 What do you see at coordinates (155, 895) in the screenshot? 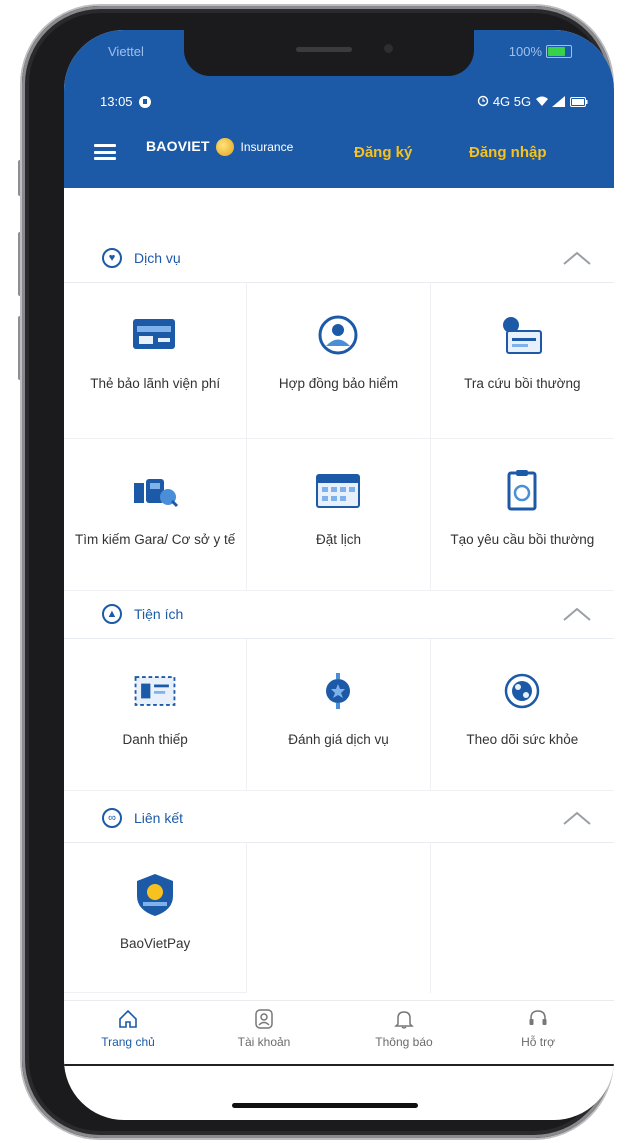
I see `baovietpay-icon` at bounding box center [155, 895].